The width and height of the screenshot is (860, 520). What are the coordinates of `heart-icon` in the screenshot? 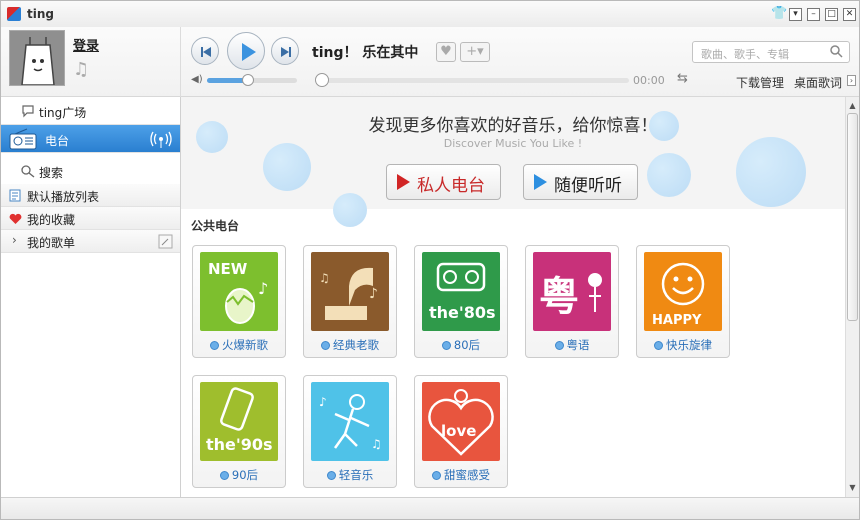 It's located at (15, 218).